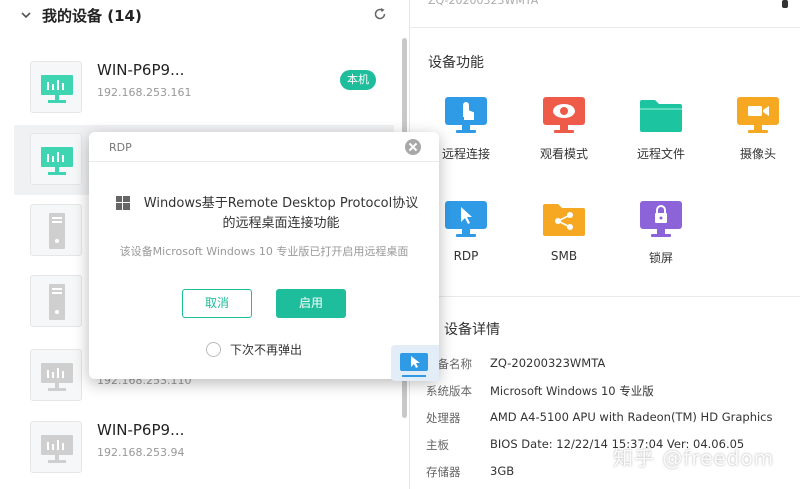 The height and width of the screenshot is (489, 800). Describe the element at coordinates (26, 15) in the screenshot. I see `chevron-down-icon` at that location.